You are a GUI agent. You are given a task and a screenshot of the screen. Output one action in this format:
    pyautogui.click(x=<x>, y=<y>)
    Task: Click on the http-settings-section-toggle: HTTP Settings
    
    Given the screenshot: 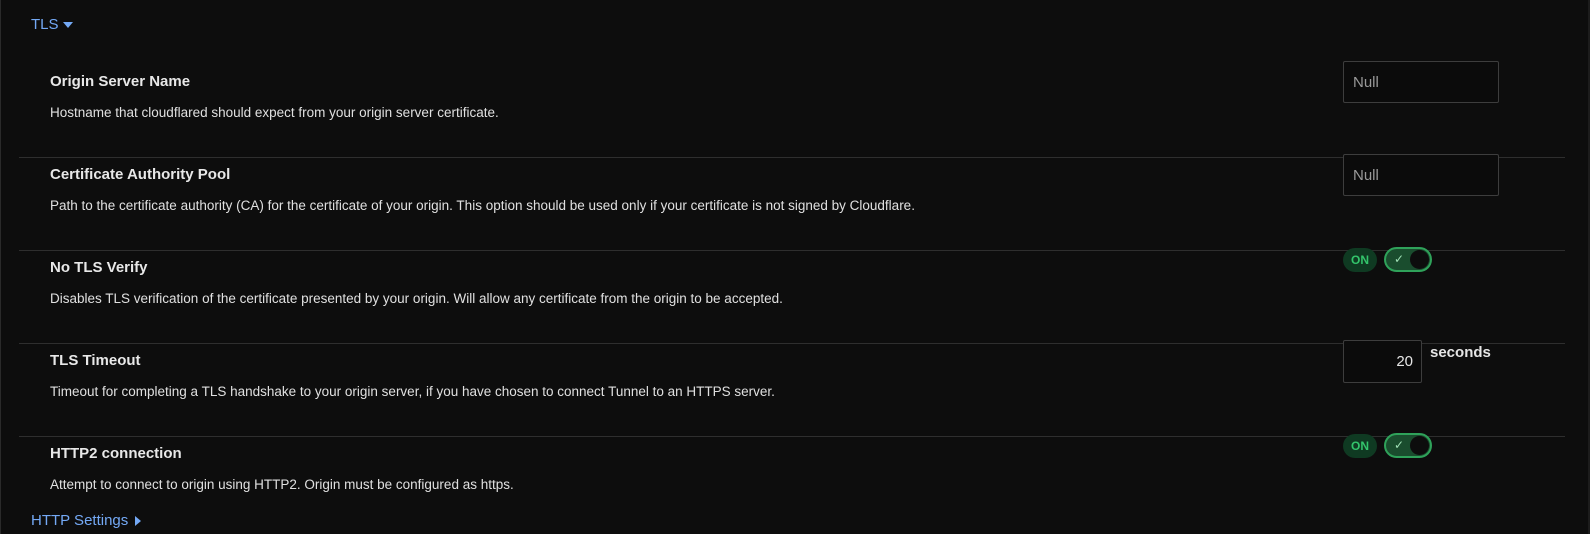 What is the action you would take?
    pyautogui.click(x=86, y=520)
    